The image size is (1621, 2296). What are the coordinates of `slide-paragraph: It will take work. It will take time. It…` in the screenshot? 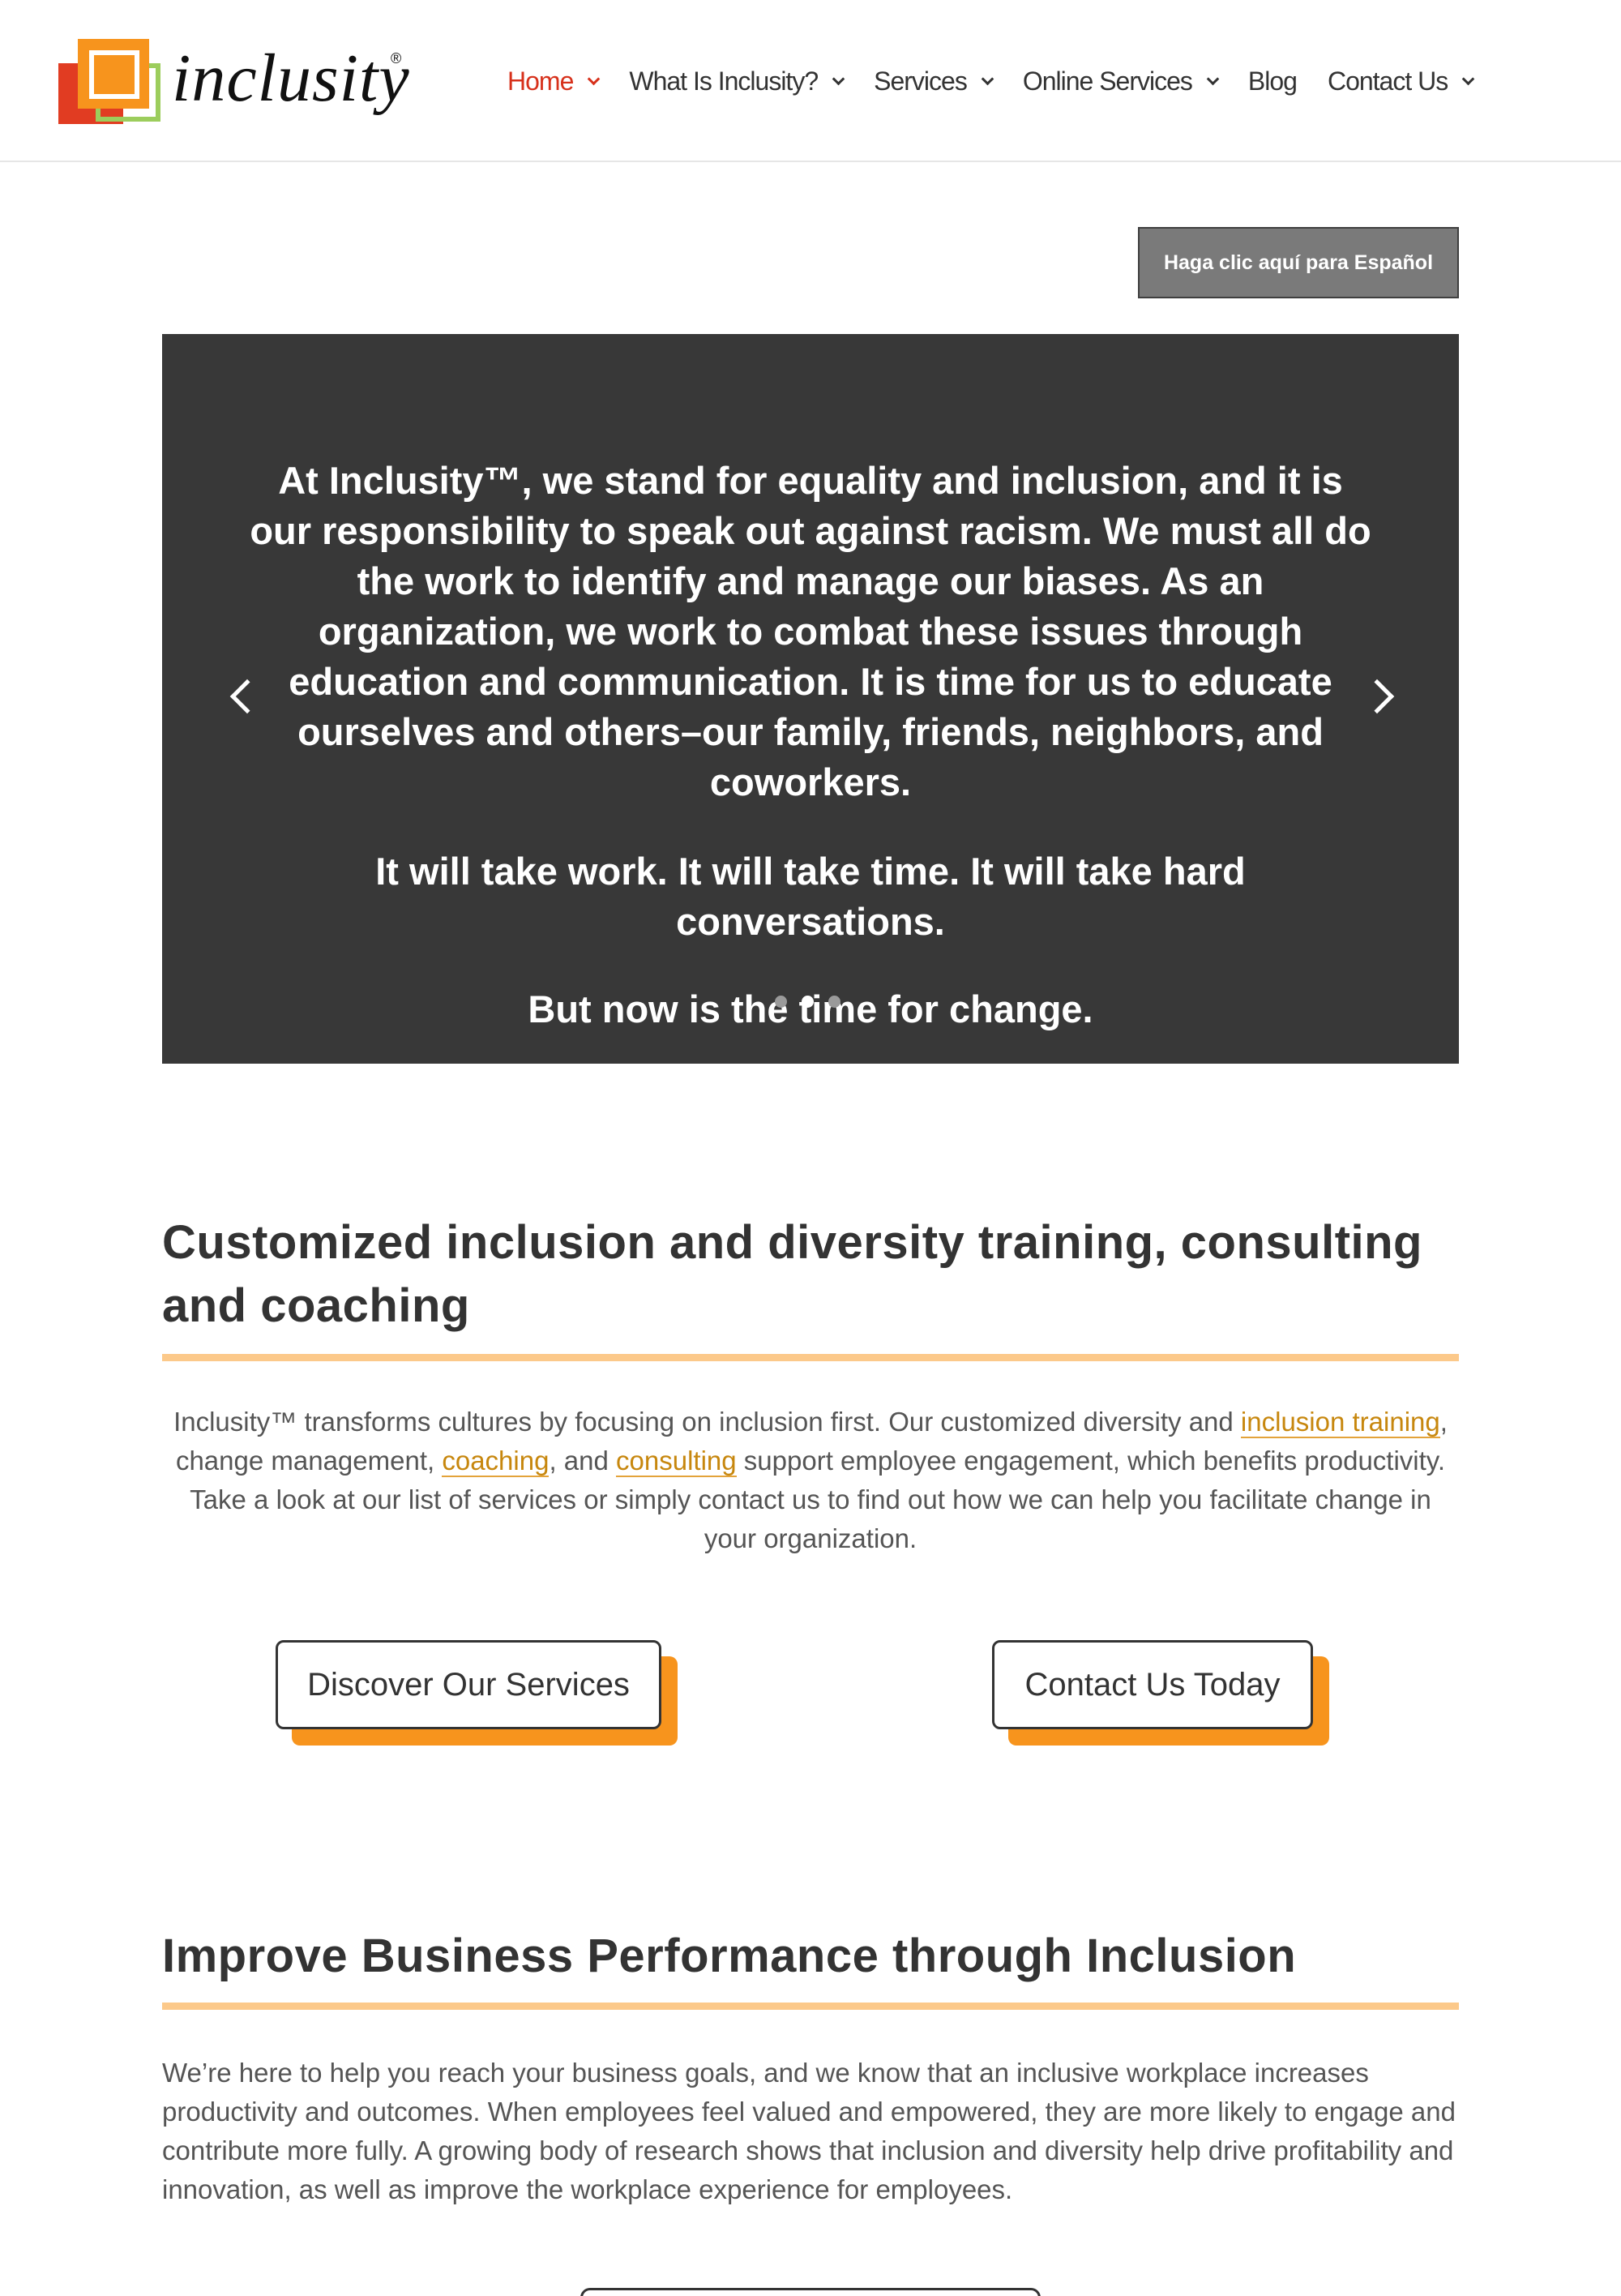 It's located at (811, 896).